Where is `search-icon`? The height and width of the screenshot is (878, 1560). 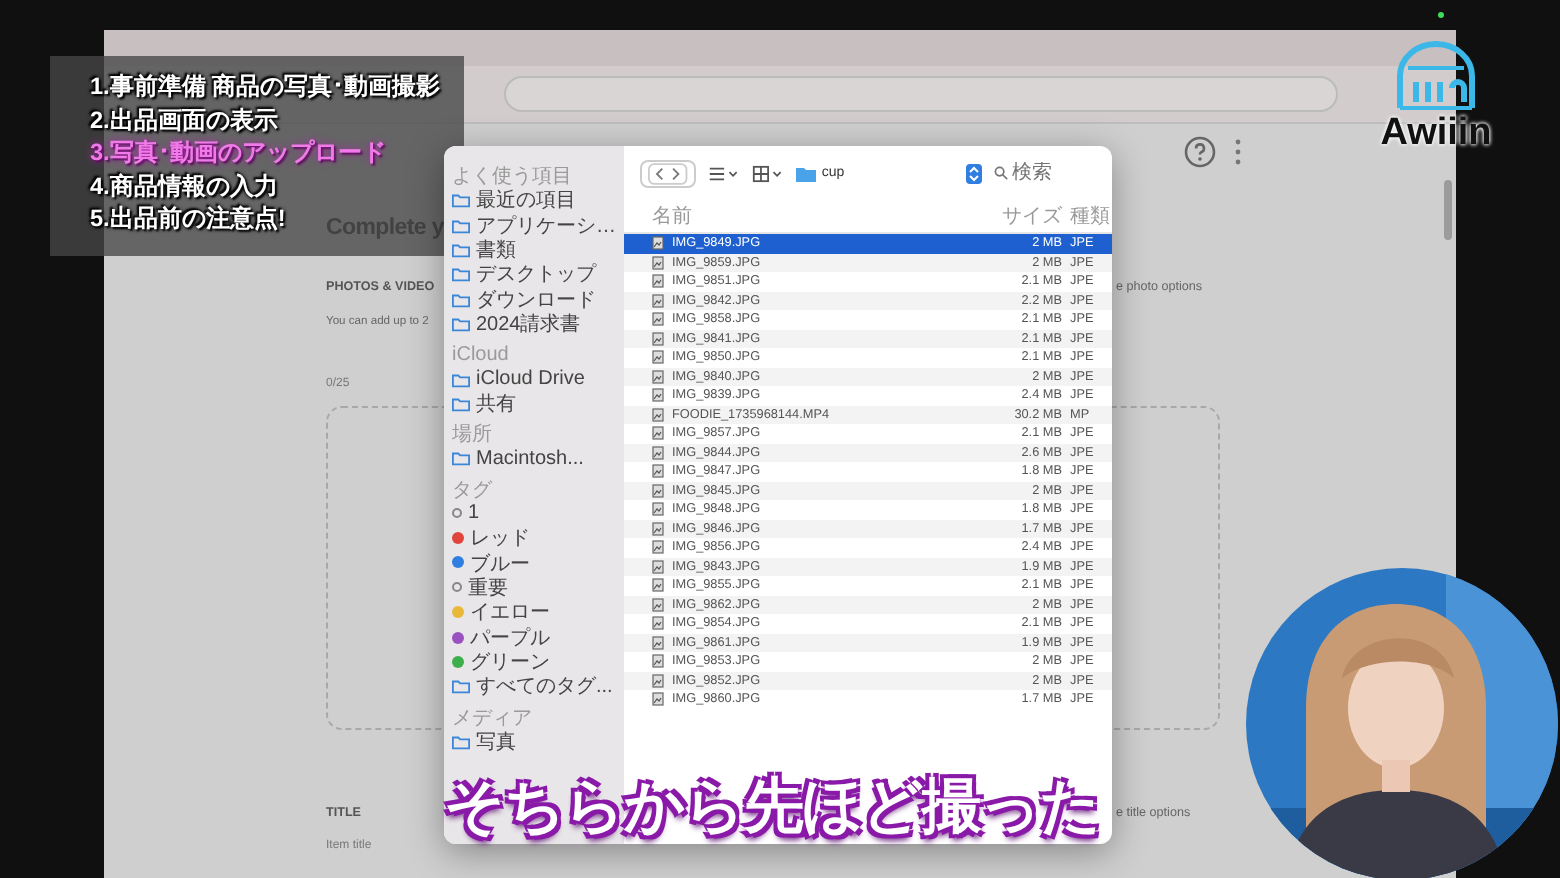 search-icon is located at coordinates (1001, 173).